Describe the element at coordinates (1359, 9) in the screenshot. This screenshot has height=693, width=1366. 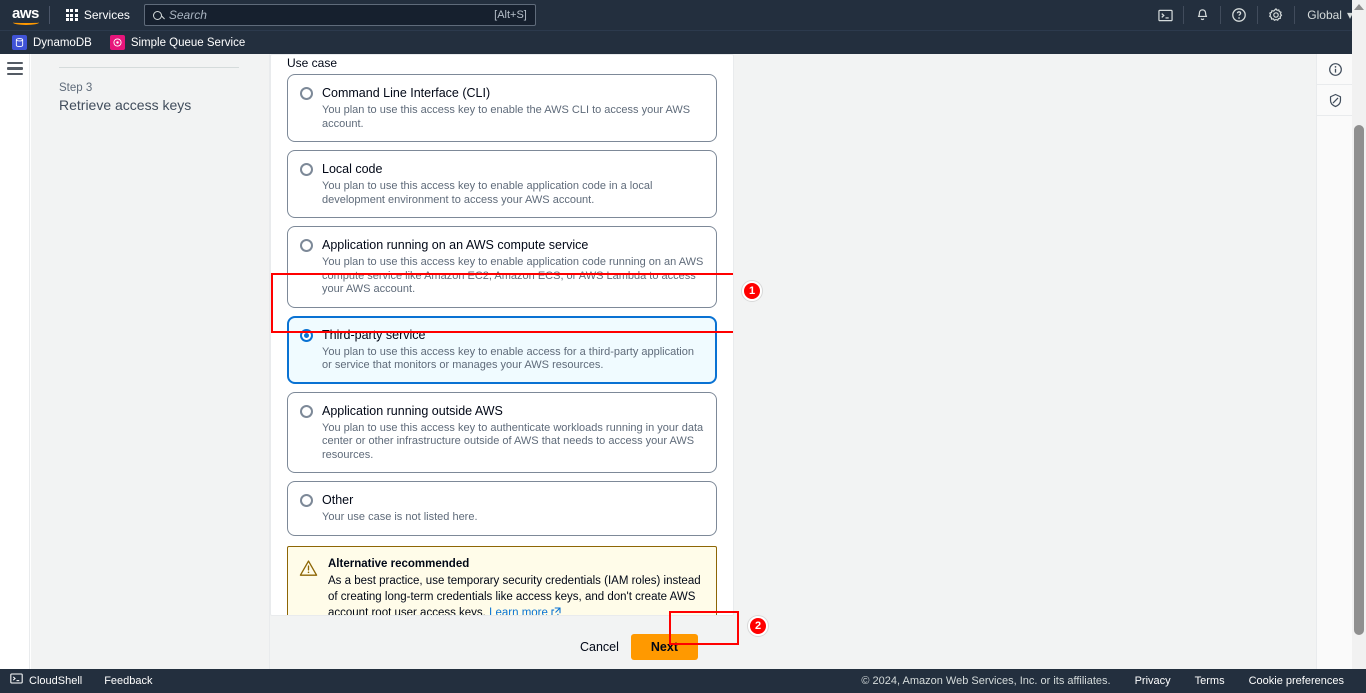
I see `scrollbar-up-arrow-icon` at that location.